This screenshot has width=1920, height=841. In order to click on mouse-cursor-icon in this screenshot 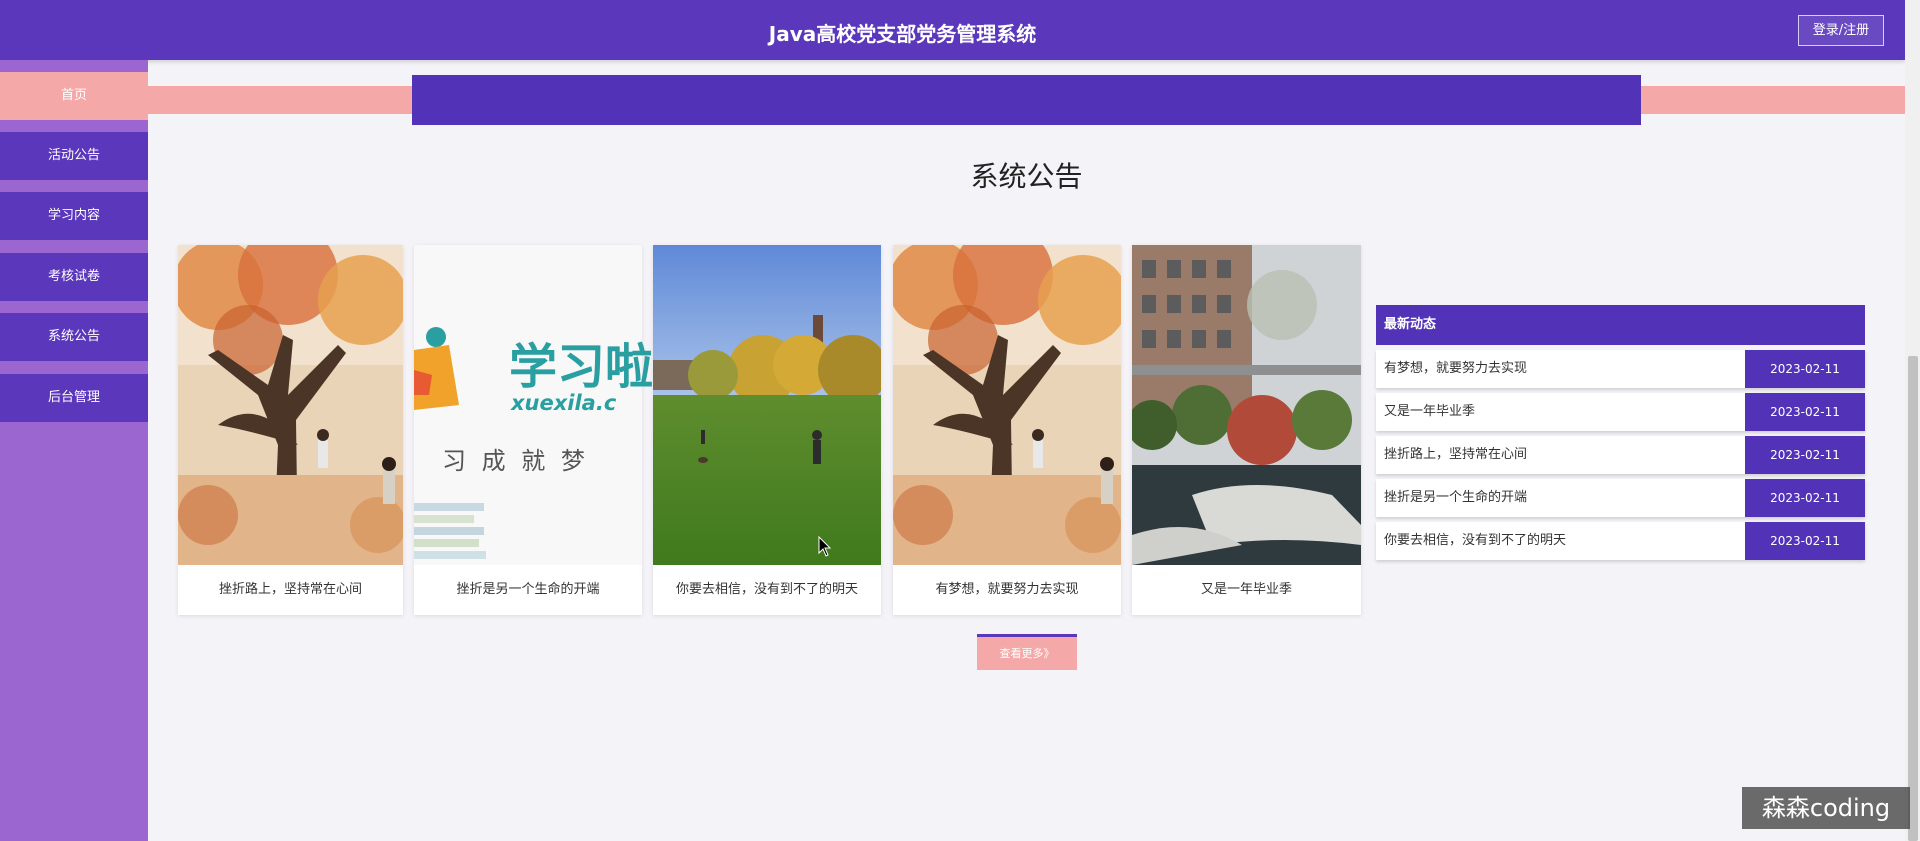, I will do `click(825, 546)`.